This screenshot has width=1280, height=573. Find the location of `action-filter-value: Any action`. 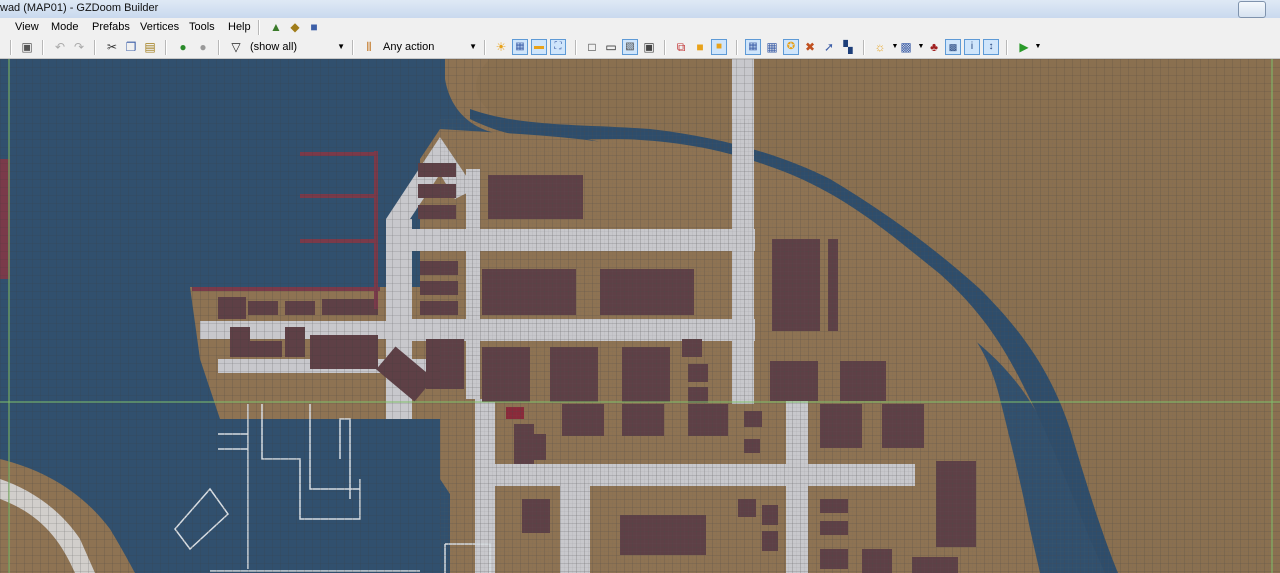

action-filter-value: Any action is located at coordinates (409, 47).